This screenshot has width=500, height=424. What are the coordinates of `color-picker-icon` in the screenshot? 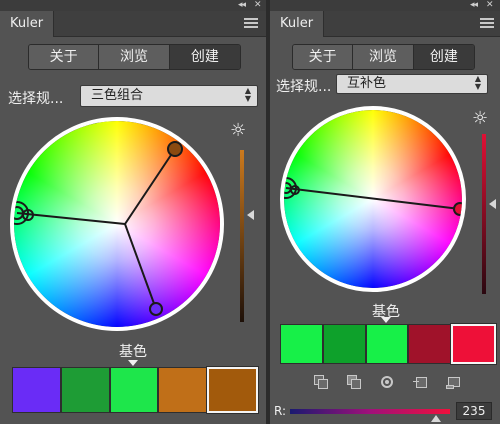 It's located at (387, 382).